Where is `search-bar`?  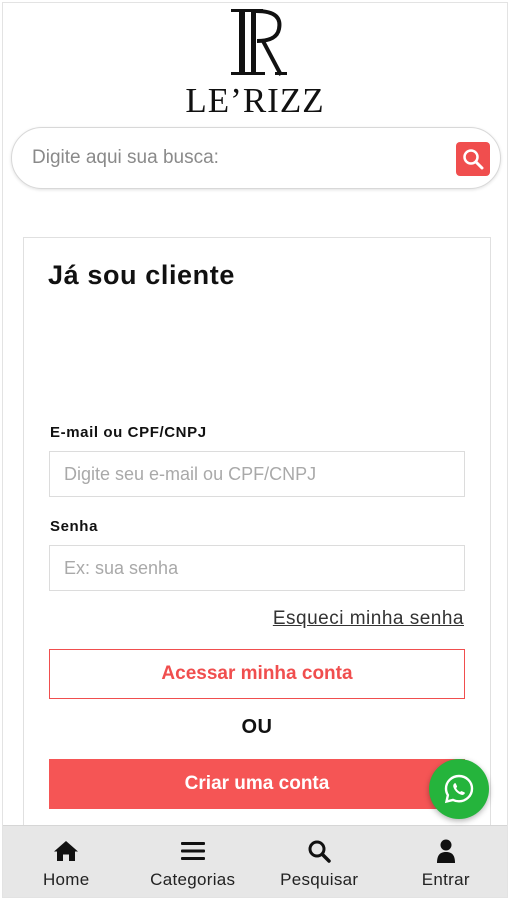 search-bar is located at coordinates (256, 158).